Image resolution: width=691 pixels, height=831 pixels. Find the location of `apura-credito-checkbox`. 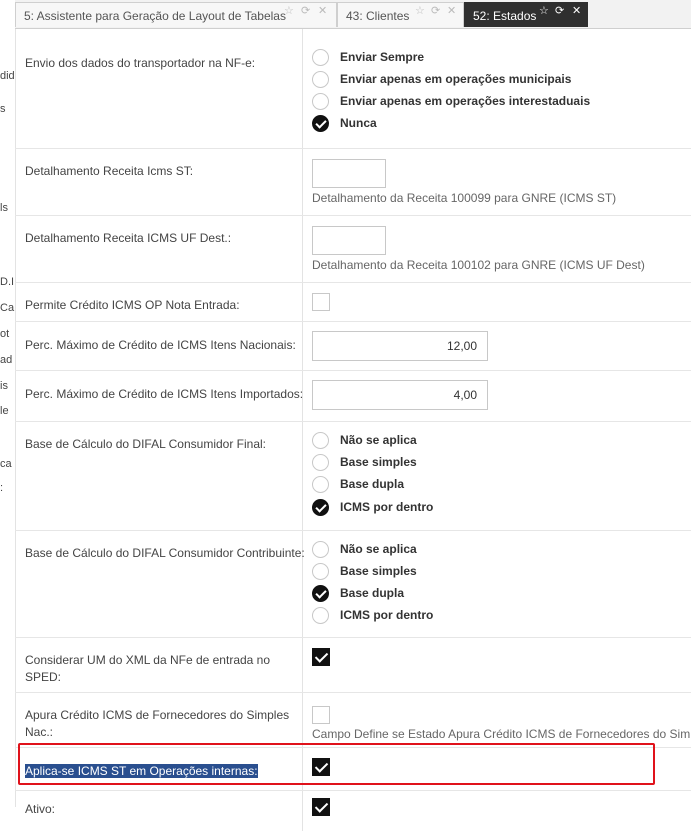

apura-credito-checkbox is located at coordinates (321, 715).